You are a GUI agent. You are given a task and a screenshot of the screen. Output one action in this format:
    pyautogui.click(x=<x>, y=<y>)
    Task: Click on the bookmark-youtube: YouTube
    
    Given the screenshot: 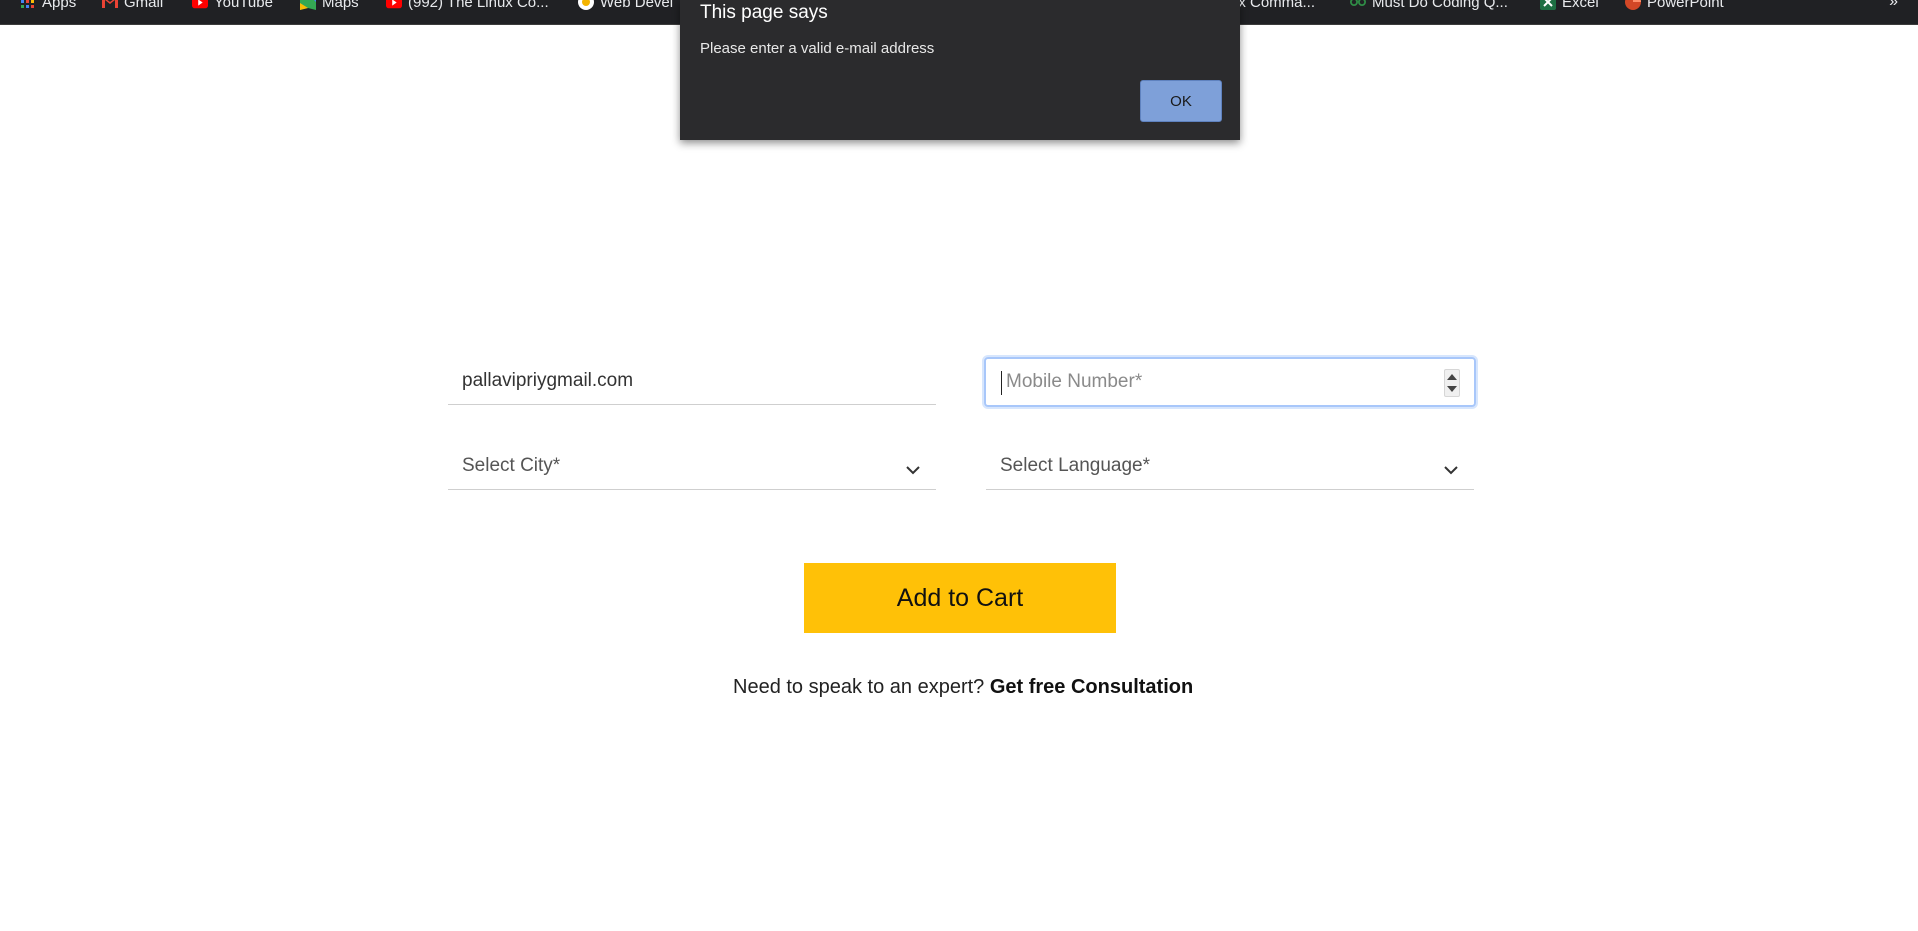 What is the action you would take?
    pyautogui.click(x=232, y=5)
    